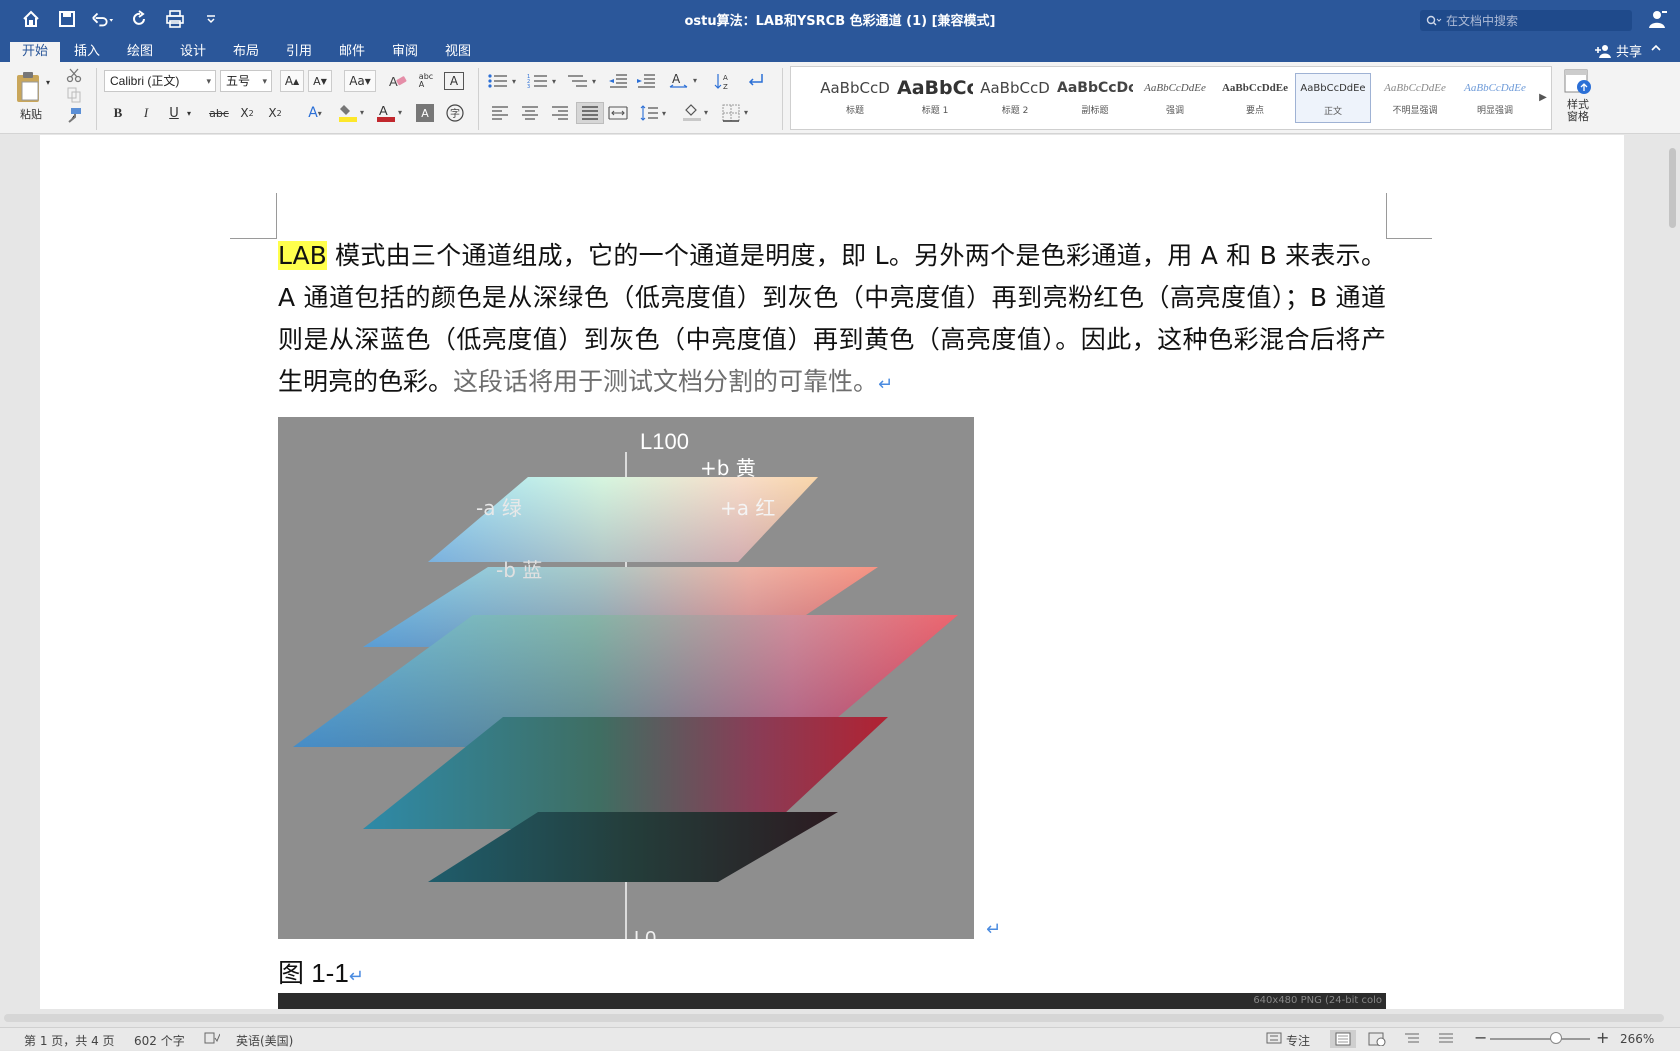 This screenshot has height=1051, width=1680. What do you see at coordinates (1015, 98) in the screenshot?
I see `style-heading-2: AaBbCcD 标题 2` at bounding box center [1015, 98].